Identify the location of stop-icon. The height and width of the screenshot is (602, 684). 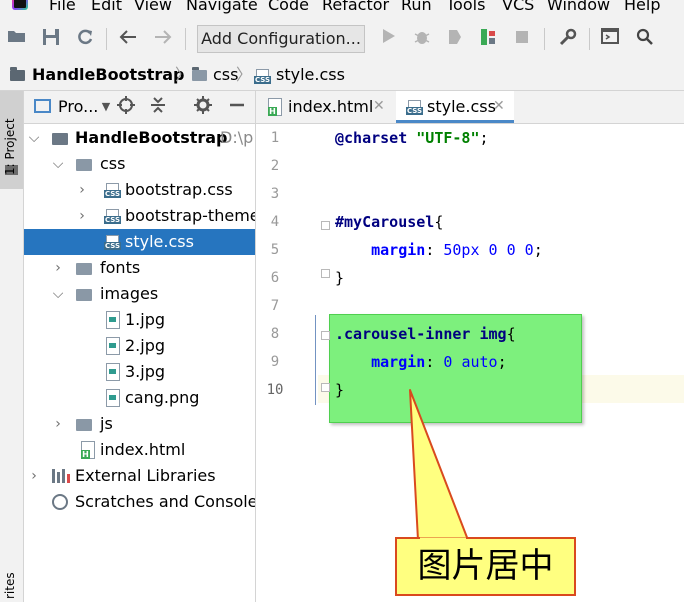
(522, 39).